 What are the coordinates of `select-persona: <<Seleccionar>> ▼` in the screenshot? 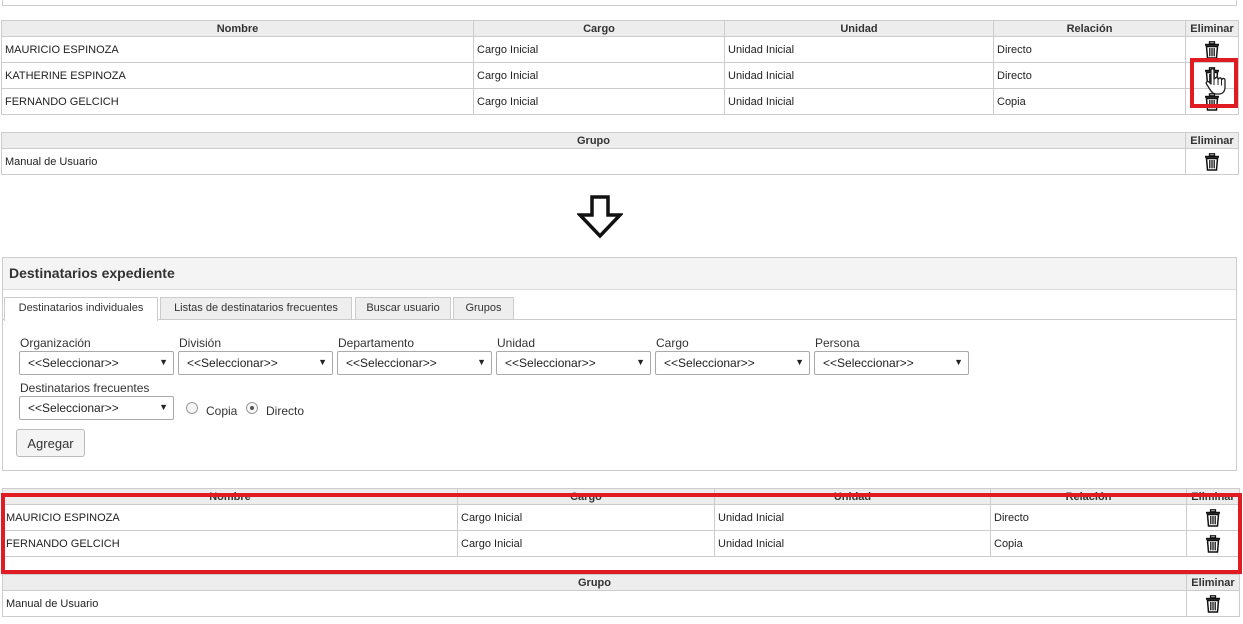 It's located at (891, 363).